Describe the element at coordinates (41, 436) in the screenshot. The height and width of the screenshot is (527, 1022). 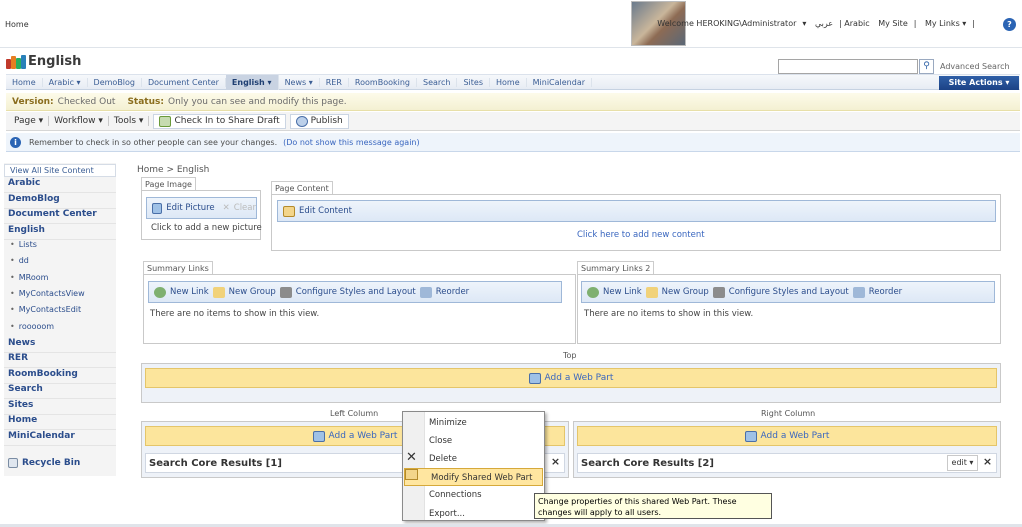
I see `sidebar-item-16: MiniCalendar` at that location.